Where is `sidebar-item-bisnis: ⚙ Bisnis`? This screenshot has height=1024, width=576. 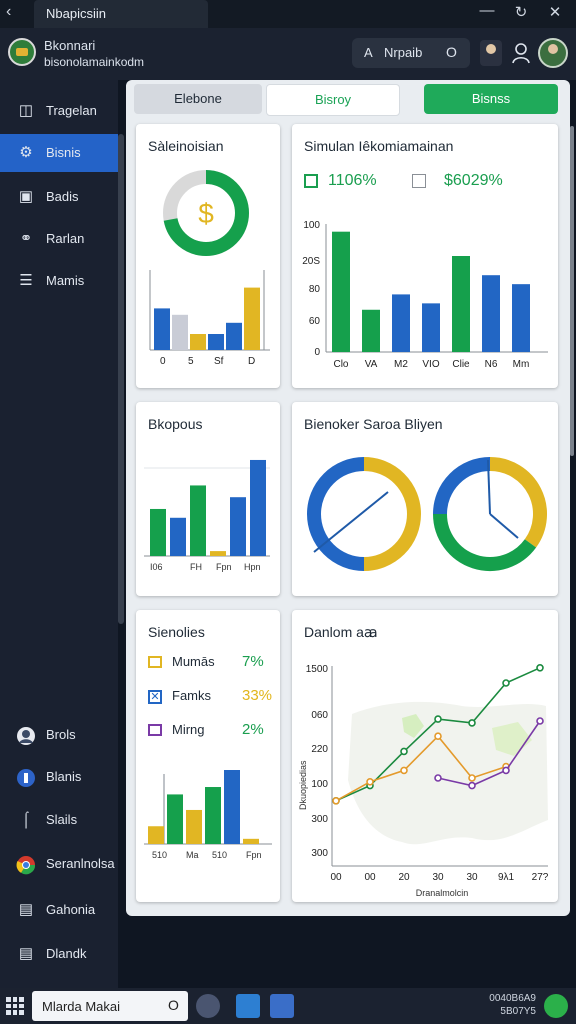 sidebar-item-bisnis: ⚙ Bisnis is located at coordinates (59, 153).